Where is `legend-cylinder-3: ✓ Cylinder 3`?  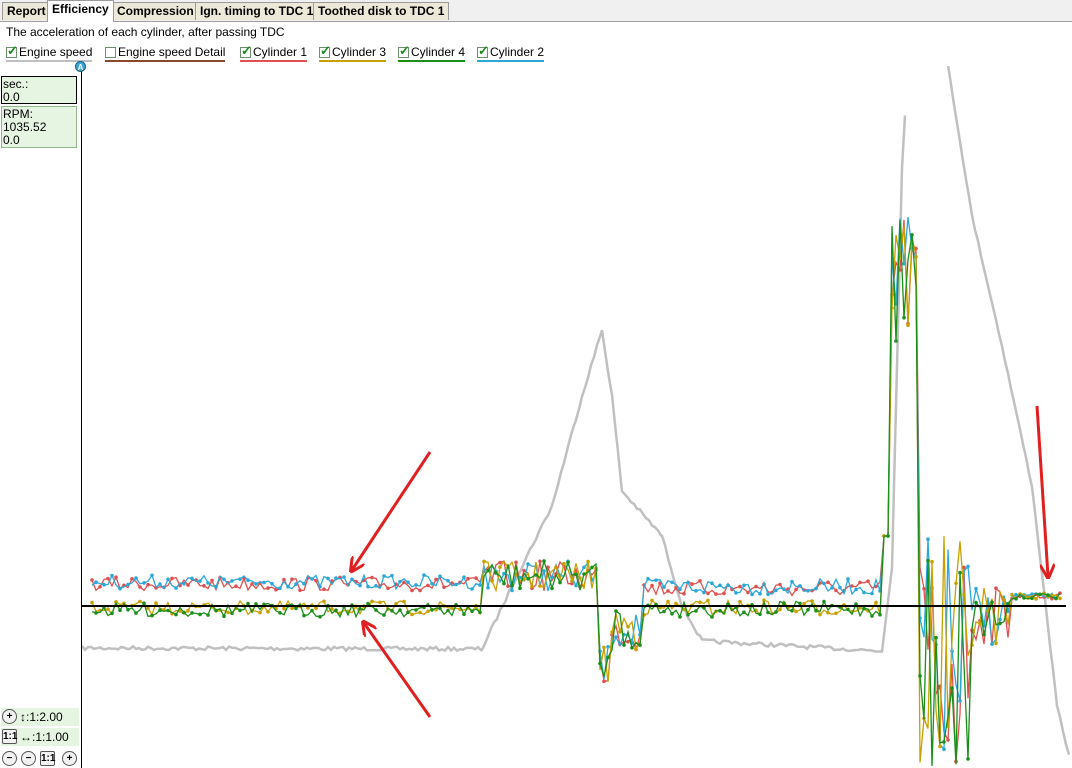 legend-cylinder-3: ✓ Cylinder 3 is located at coordinates (353, 53).